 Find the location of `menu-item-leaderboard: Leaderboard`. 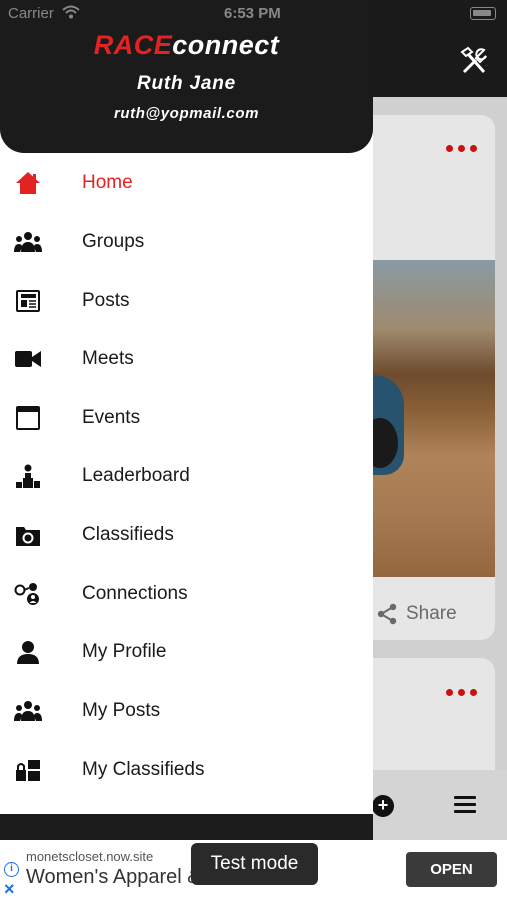

menu-item-leaderboard: Leaderboard is located at coordinates (186, 476).